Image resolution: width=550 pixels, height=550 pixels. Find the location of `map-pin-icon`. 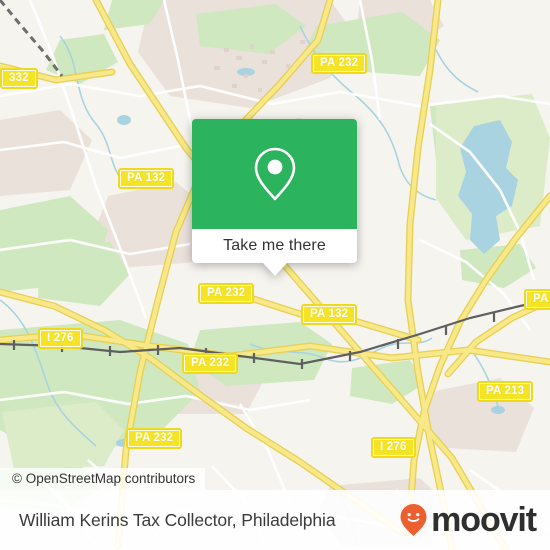

map-pin-icon is located at coordinates (274, 174).